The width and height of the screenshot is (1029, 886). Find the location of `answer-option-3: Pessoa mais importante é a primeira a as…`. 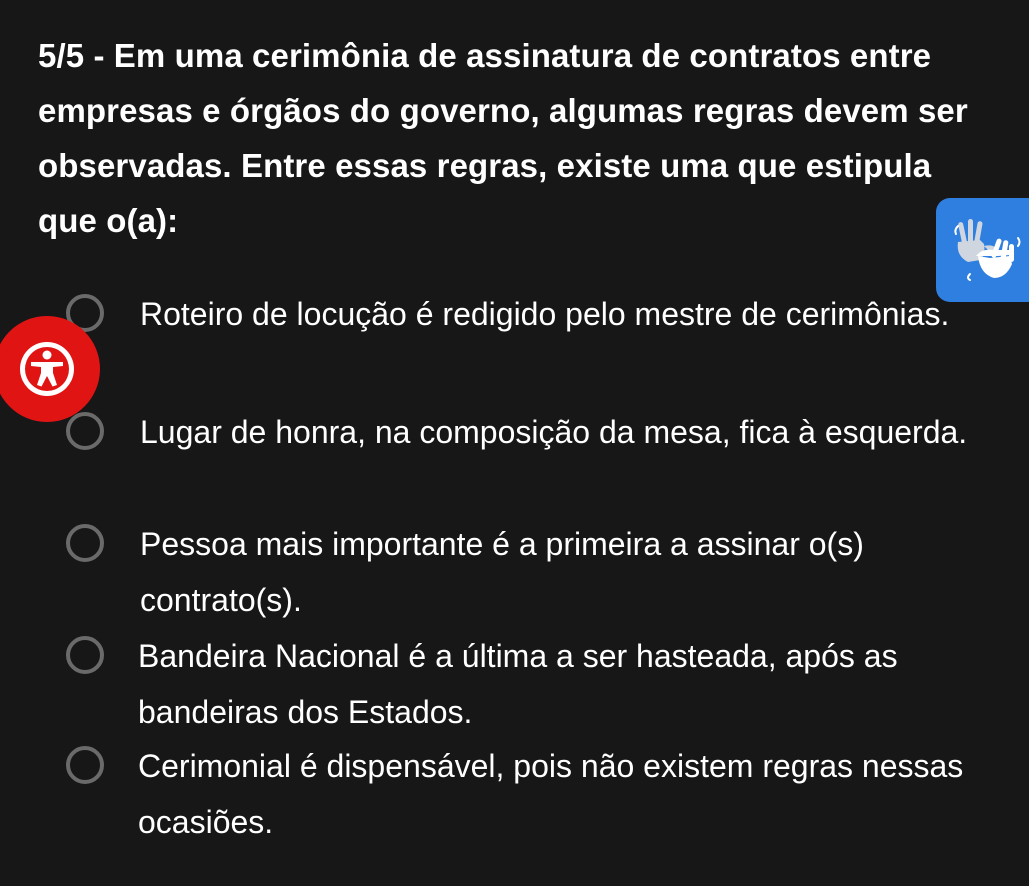

answer-option-3: Pessoa mais importante é a primeira a as… is located at coordinates (540, 572).